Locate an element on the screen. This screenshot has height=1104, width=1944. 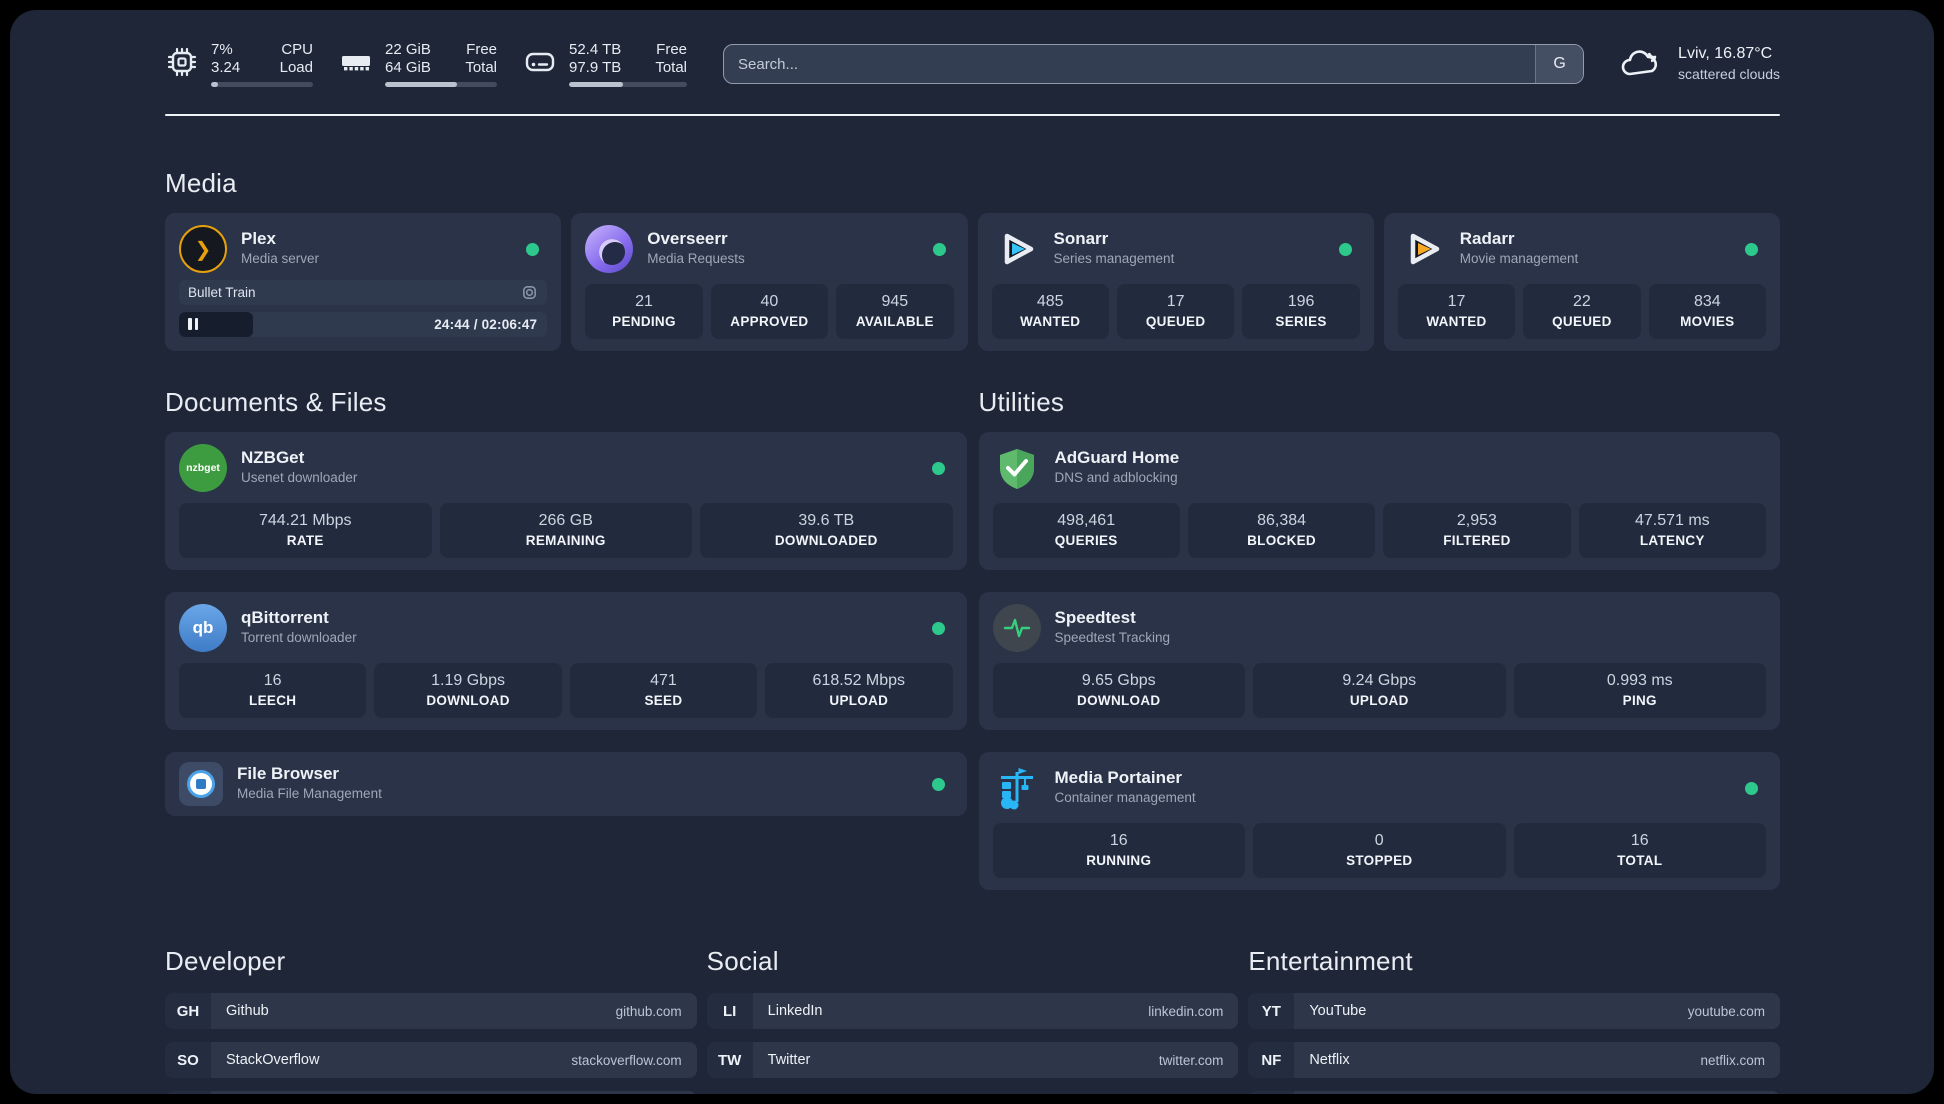
service-desc: Torrent downloader is located at coordinates (299, 637).